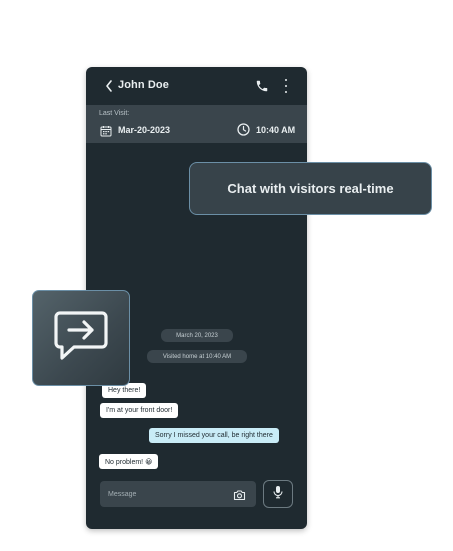  Describe the element at coordinates (214, 435) in the screenshot. I see `message-bubble-sent: Sorry I missed your call, be right there` at that location.